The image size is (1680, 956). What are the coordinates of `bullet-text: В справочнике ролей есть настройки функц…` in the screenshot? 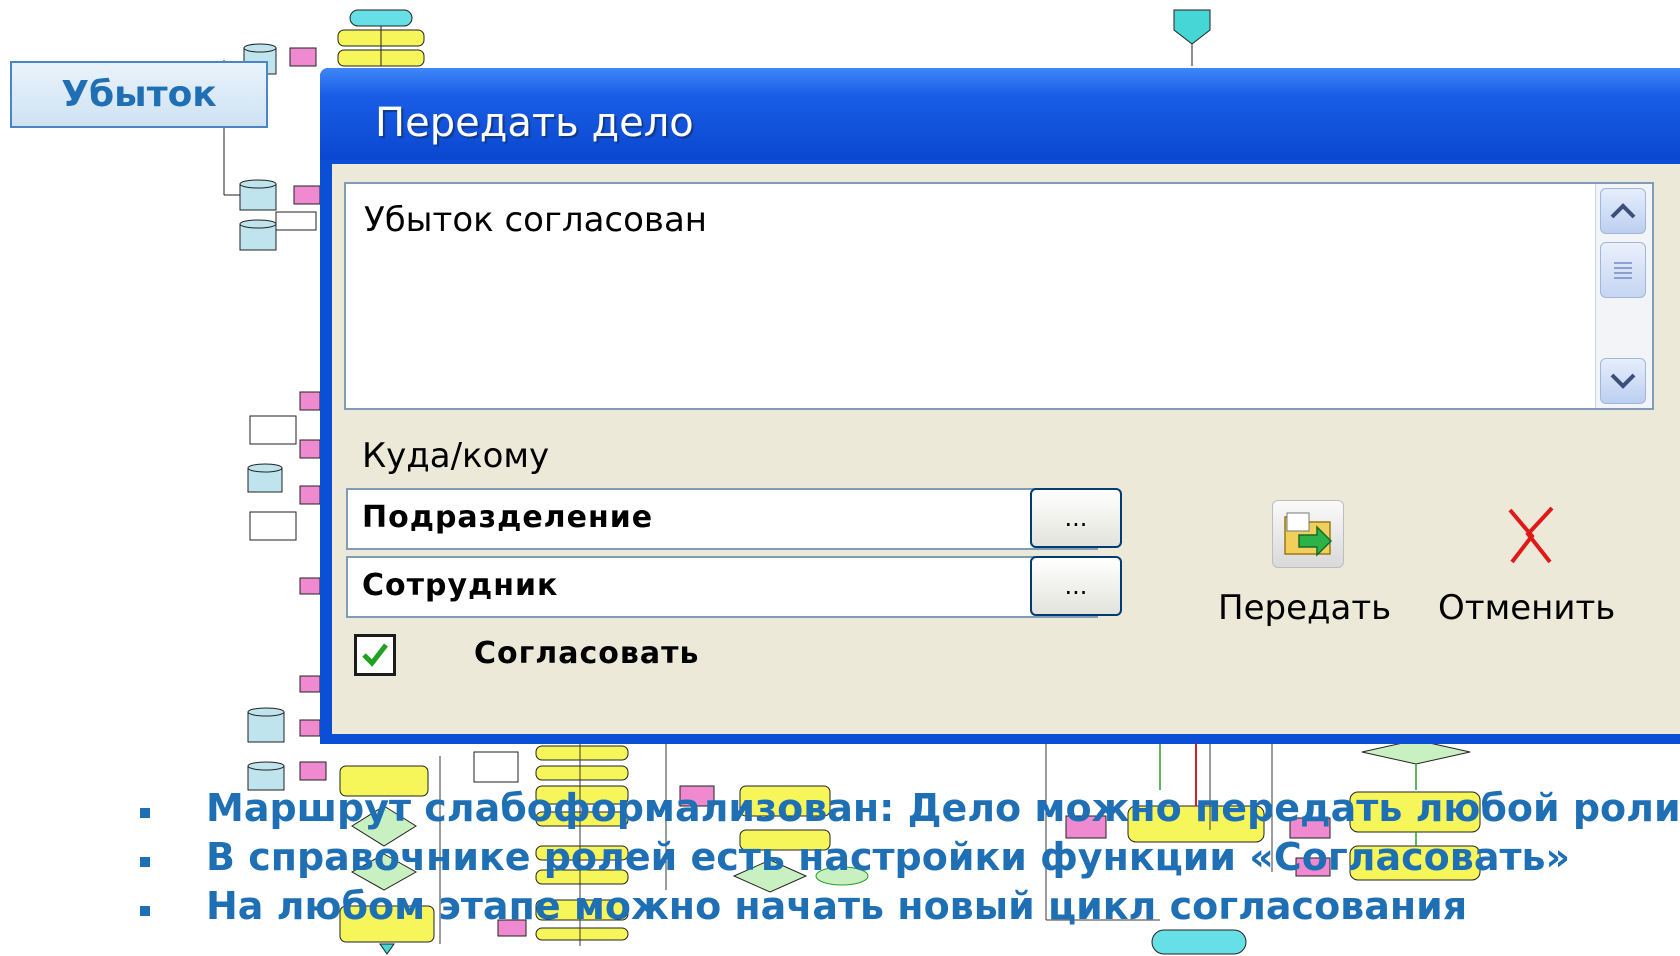 It's located at (888, 857).